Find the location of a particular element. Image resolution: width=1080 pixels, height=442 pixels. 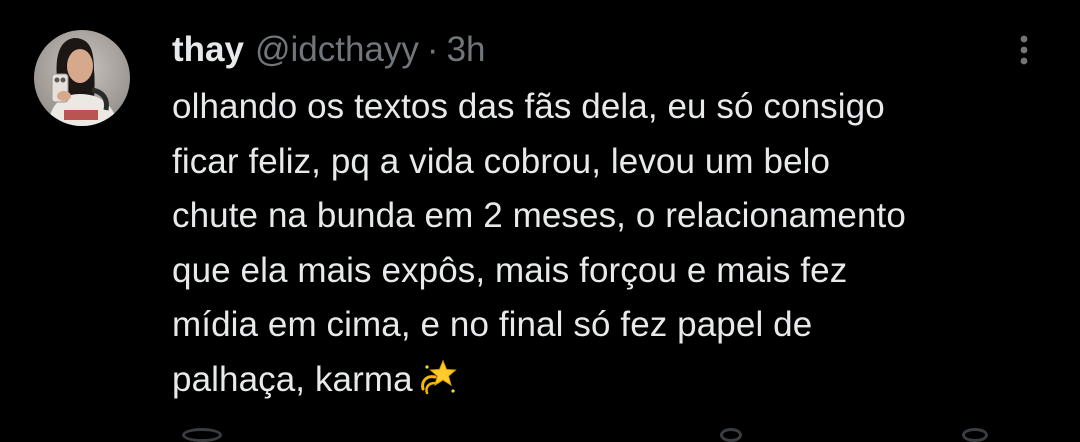

tweet-timestamp: 3h is located at coordinates (466, 50).